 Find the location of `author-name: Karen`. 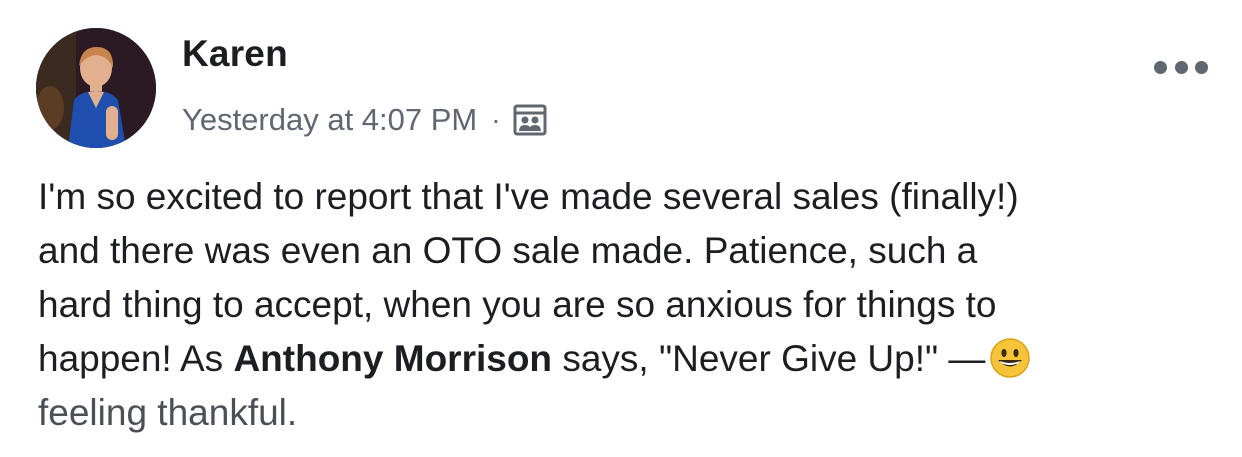

author-name: Karen is located at coordinates (235, 54).